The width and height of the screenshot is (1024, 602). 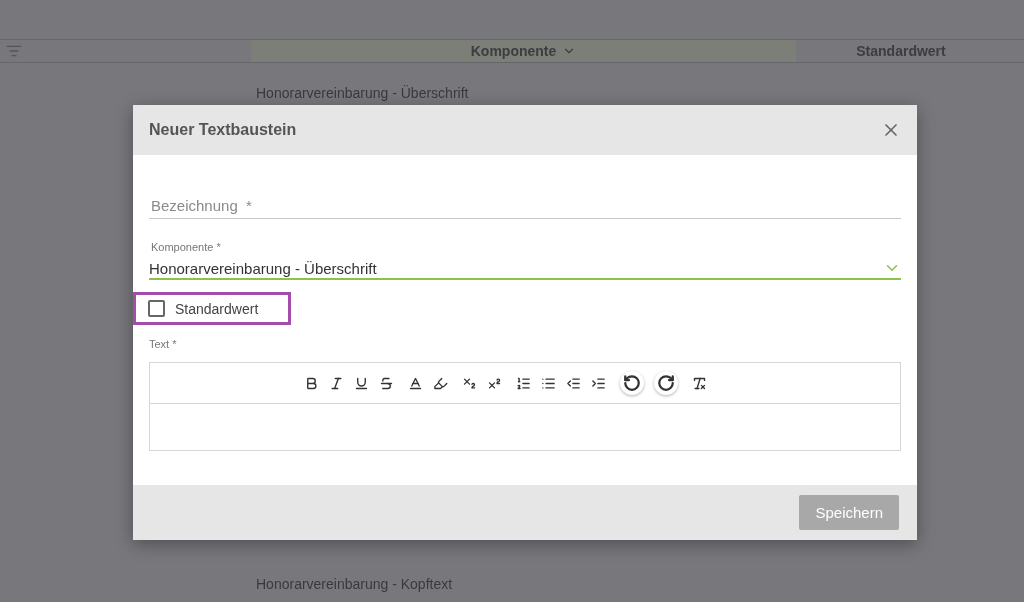 I want to click on table-cell-text: Honorarvereinbarung - Überschrift, so click(x=363, y=93).